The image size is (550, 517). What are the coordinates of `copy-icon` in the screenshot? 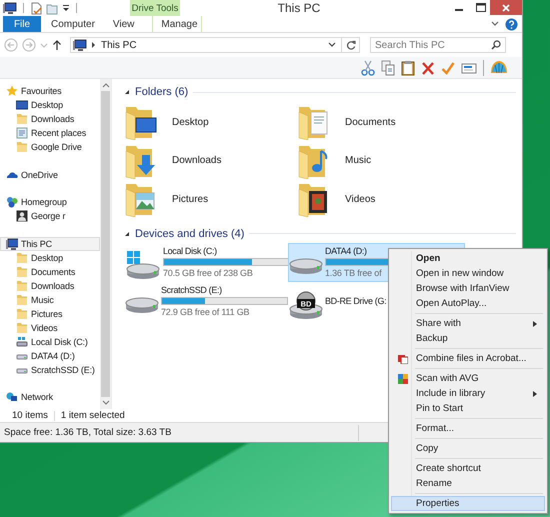 It's located at (388, 68).